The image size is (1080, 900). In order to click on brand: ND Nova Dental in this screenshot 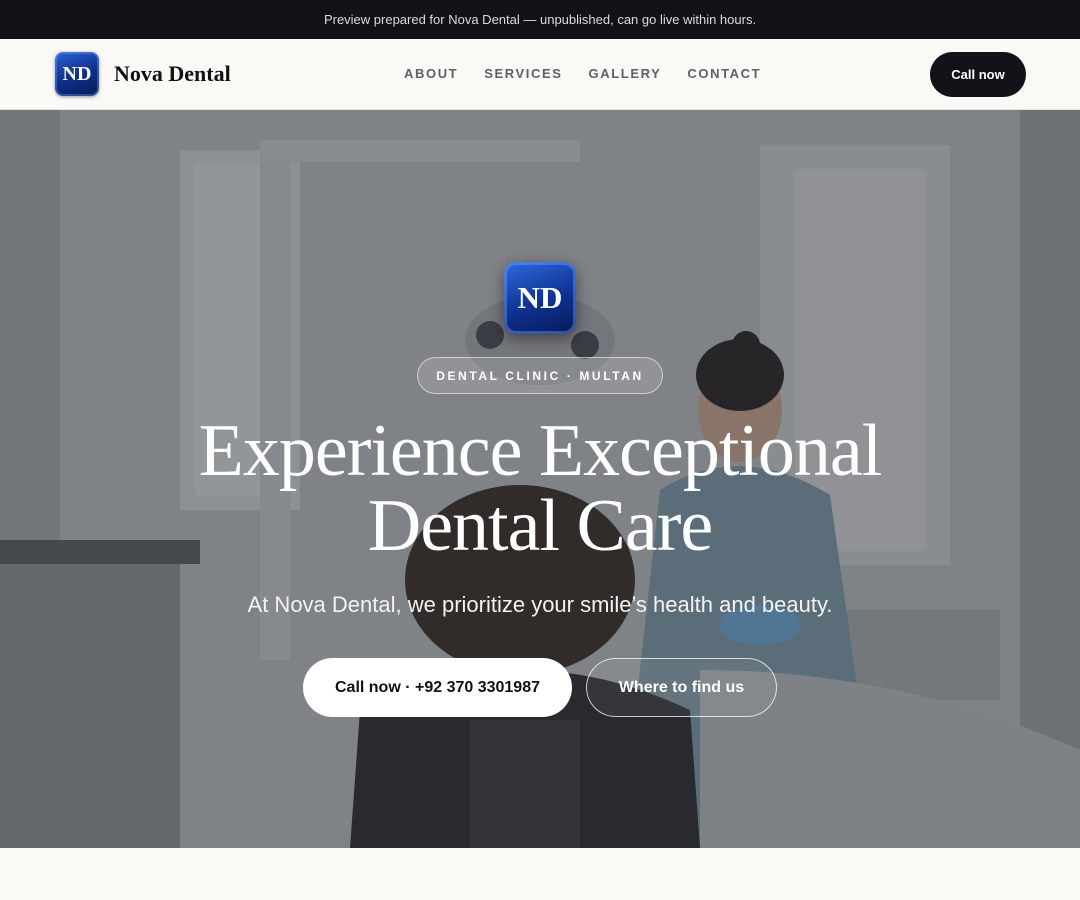, I will do `click(143, 74)`.